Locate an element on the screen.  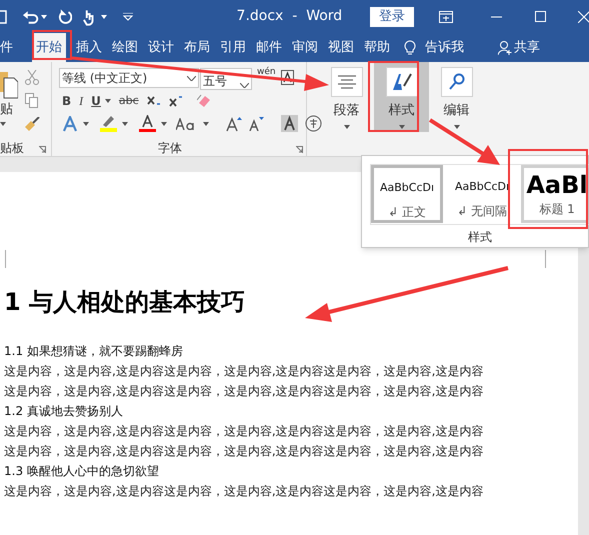
redo-icon is located at coordinates (64, 16).